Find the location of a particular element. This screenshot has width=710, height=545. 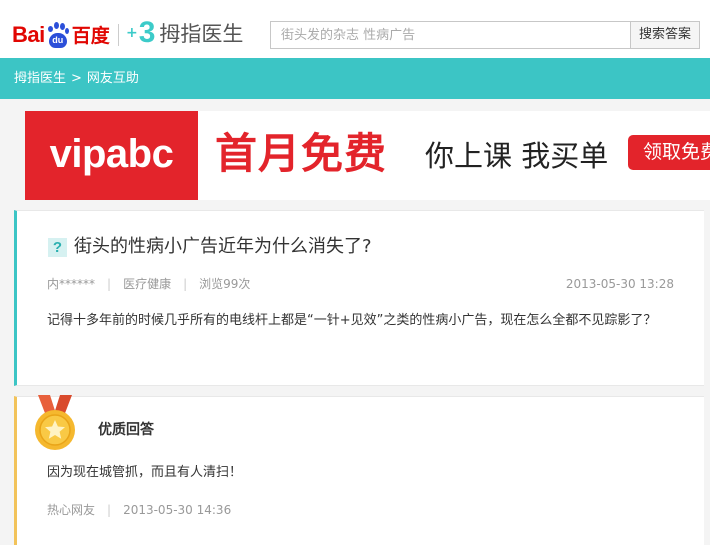

answer-meta: 热心网友 | 2013-05-30 14:36 is located at coordinates (139, 510).